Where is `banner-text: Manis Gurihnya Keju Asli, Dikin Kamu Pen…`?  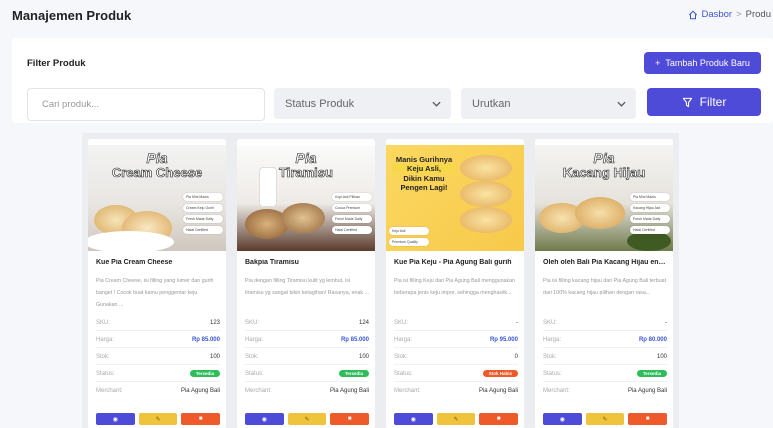
banner-text: Manis Gurihnya Keju Asli, Dikin Kamu Pen… is located at coordinates (424, 174).